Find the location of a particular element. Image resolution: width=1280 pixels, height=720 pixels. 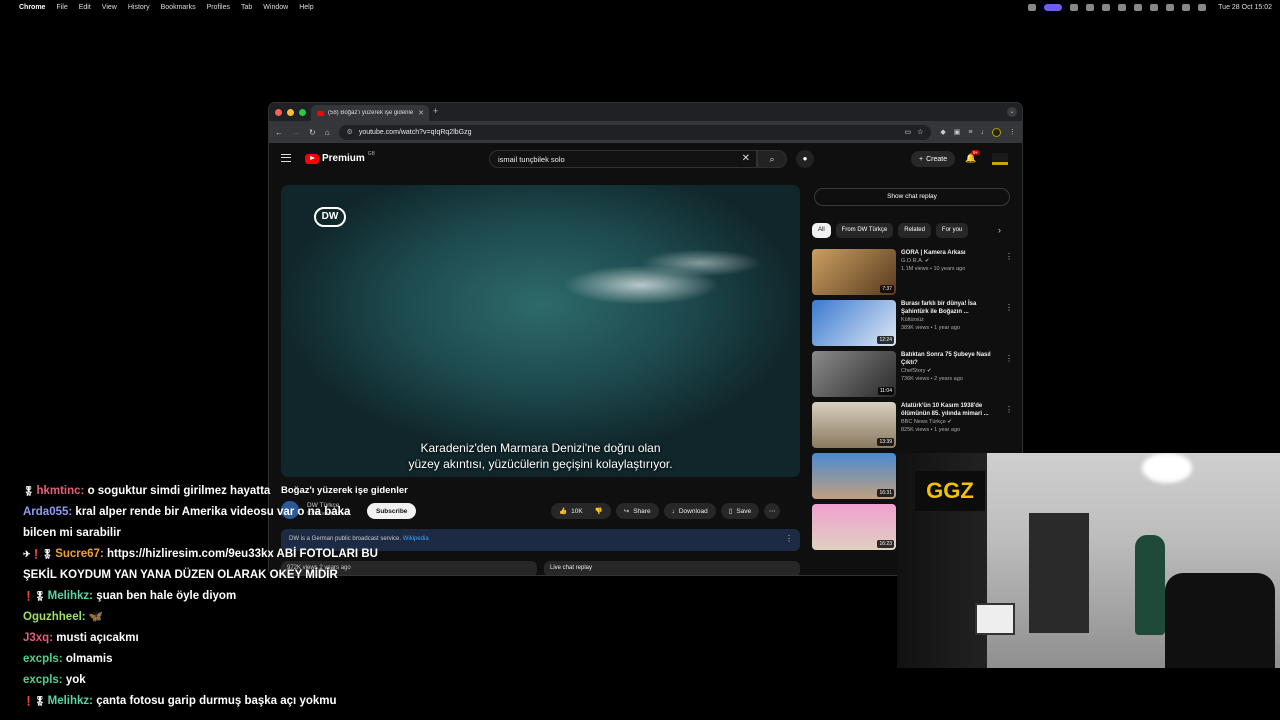

menubar-clock: Tue 28 Oct 15:02 is located at coordinates (1245, 7).